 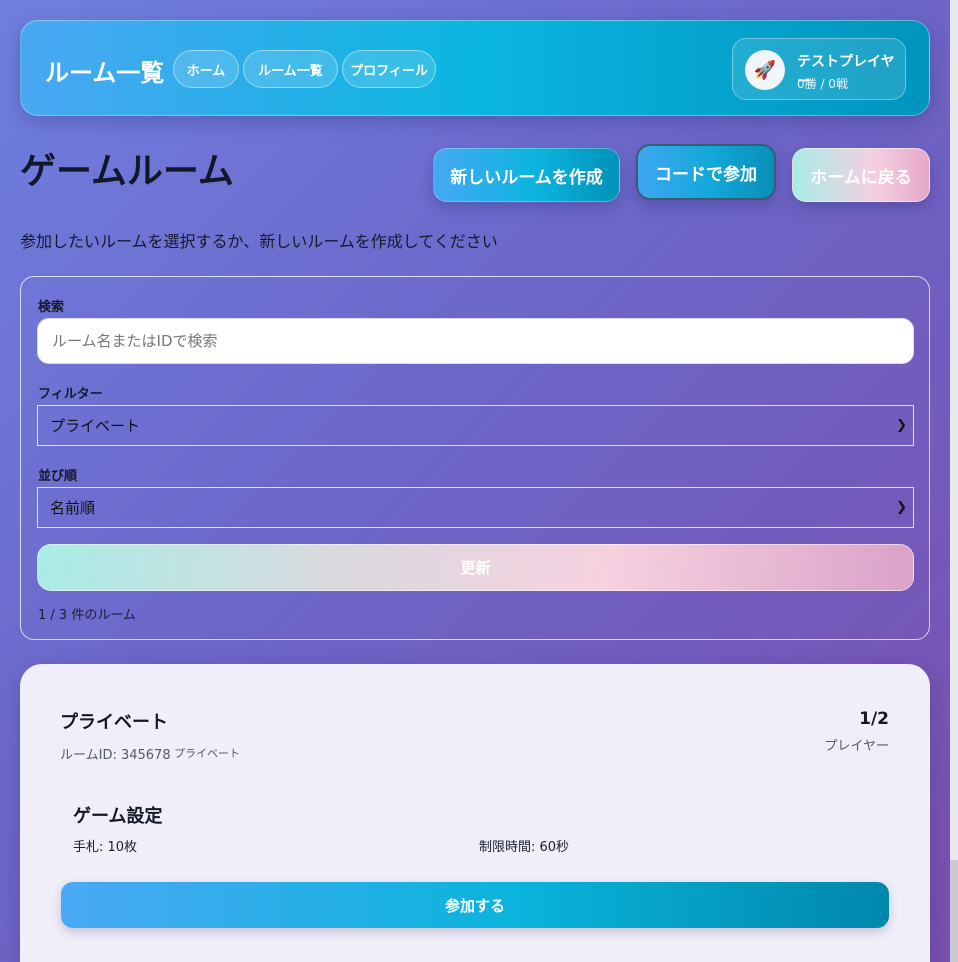 What do you see at coordinates (822, 84) in the screenshot?
I see `user-record: 0勝 / 0戦` at bounding box center [822, 84].